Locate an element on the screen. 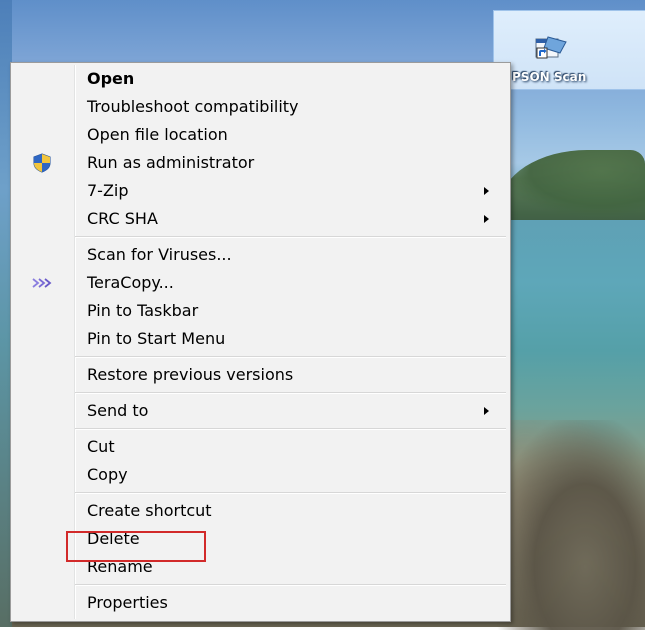 The height and width of the screenshot is (630, 645). teracopy-icon is located at coordinates (42, 283).